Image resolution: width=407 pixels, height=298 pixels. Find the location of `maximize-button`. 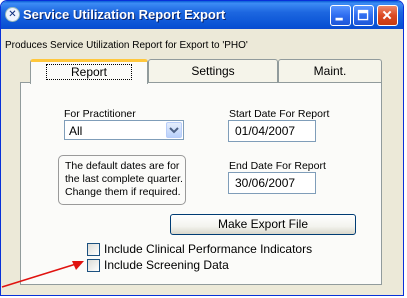

maximize-button is located at coordinates (363, 15).